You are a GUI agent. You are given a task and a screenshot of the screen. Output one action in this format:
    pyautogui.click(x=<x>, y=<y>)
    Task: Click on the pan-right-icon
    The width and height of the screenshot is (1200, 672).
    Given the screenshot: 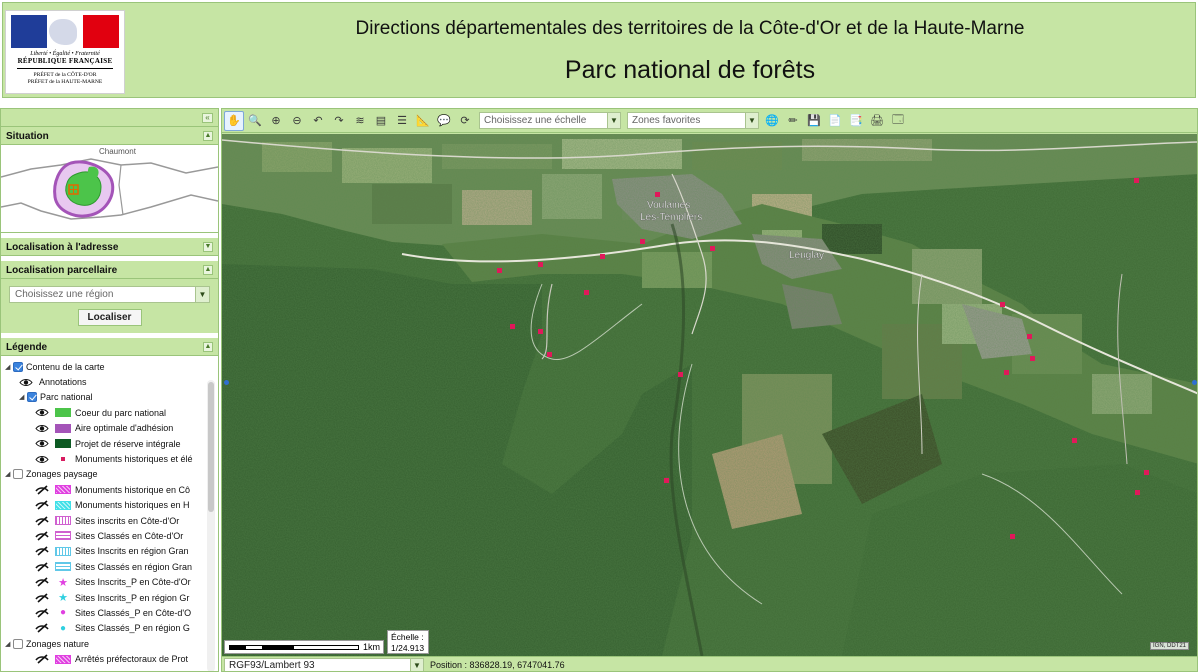 What is the action you would take?
    pyautogui.click(x=1194, y=382)
    